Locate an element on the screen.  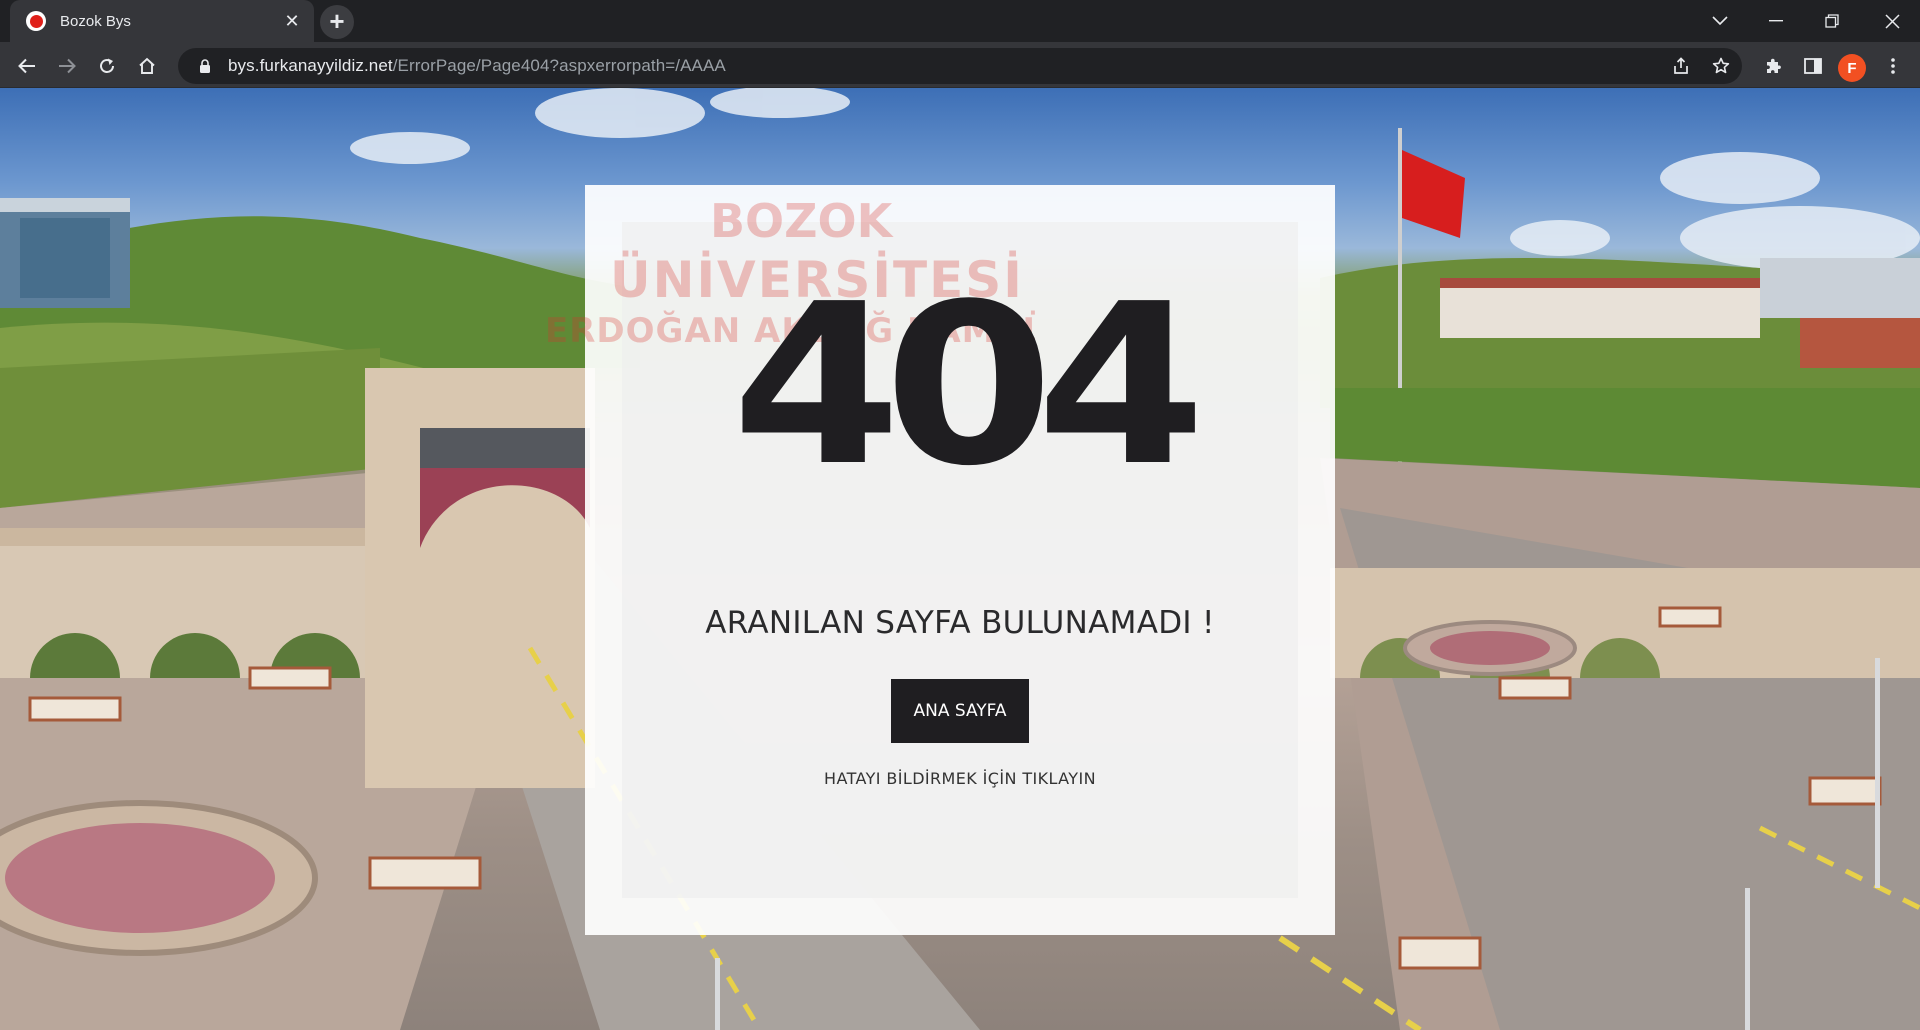
puzzle-icon is located at coordinates (1774, 65).